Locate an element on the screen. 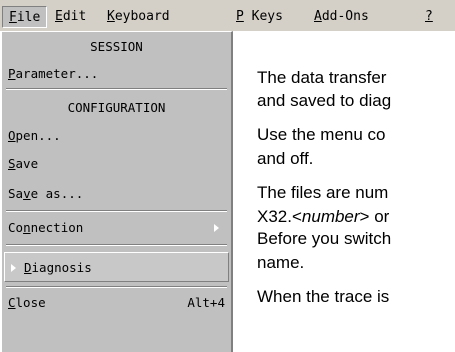 The image size is (455, 352). menu-keyboard: Keyboard is located at coordinates (138, 17).